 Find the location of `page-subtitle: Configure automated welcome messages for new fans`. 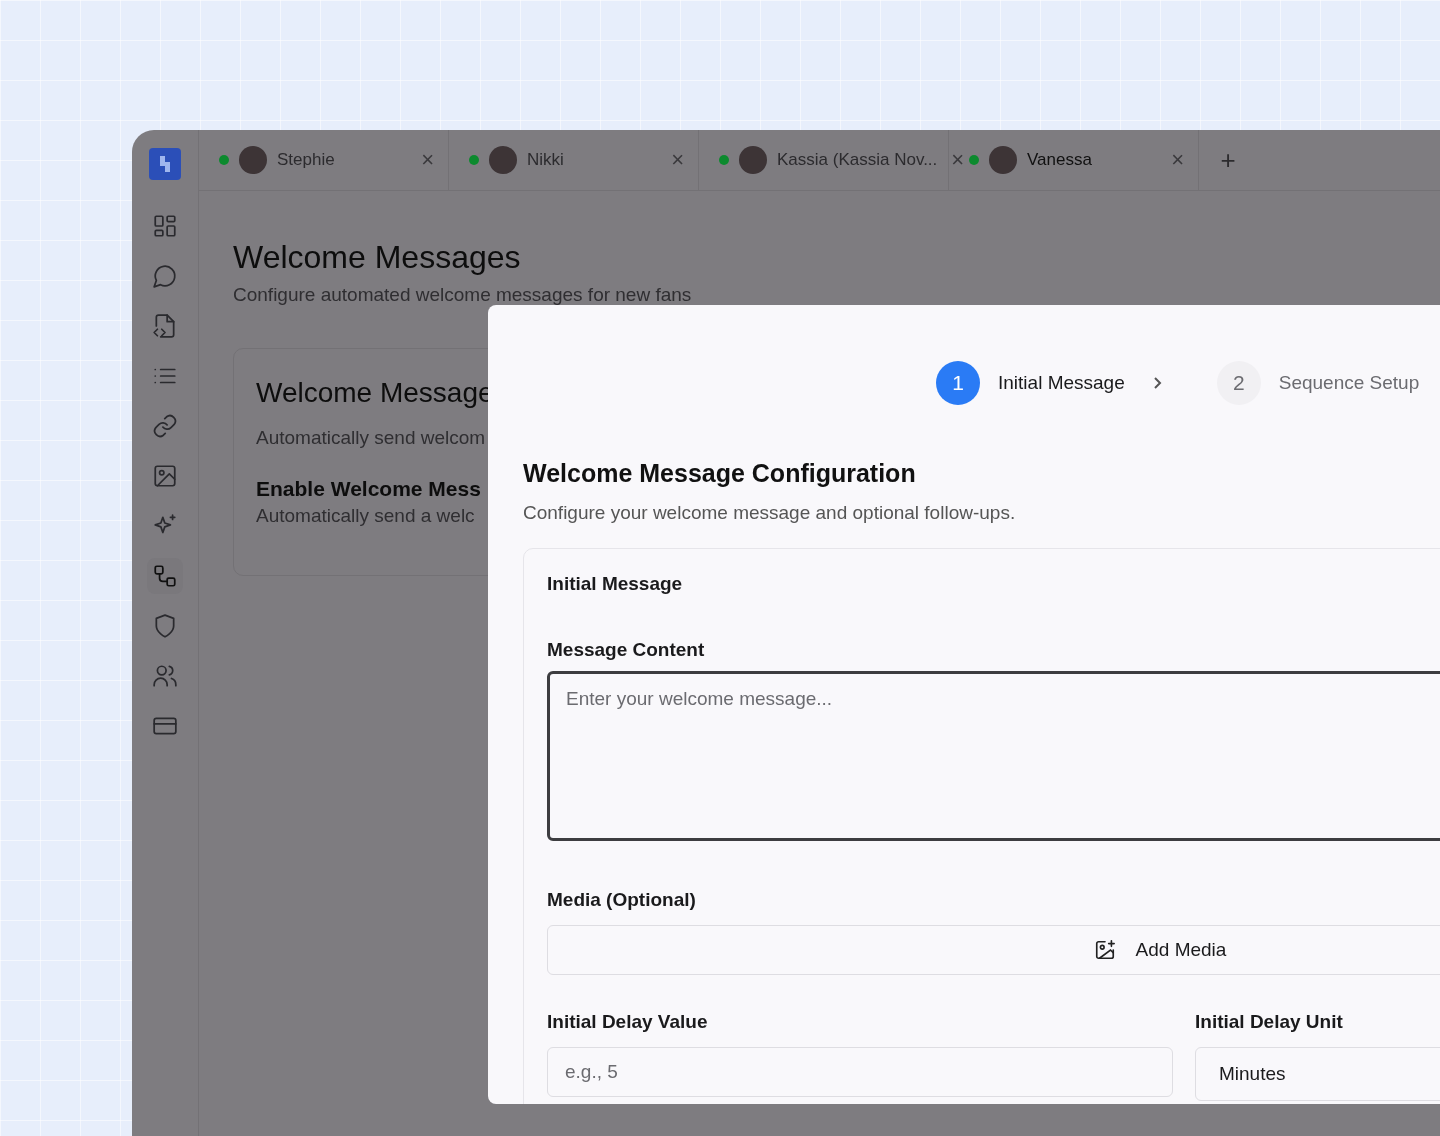

page-subtitle: Configure automated welcome messages for new fans is located at coordinates (463, 295).